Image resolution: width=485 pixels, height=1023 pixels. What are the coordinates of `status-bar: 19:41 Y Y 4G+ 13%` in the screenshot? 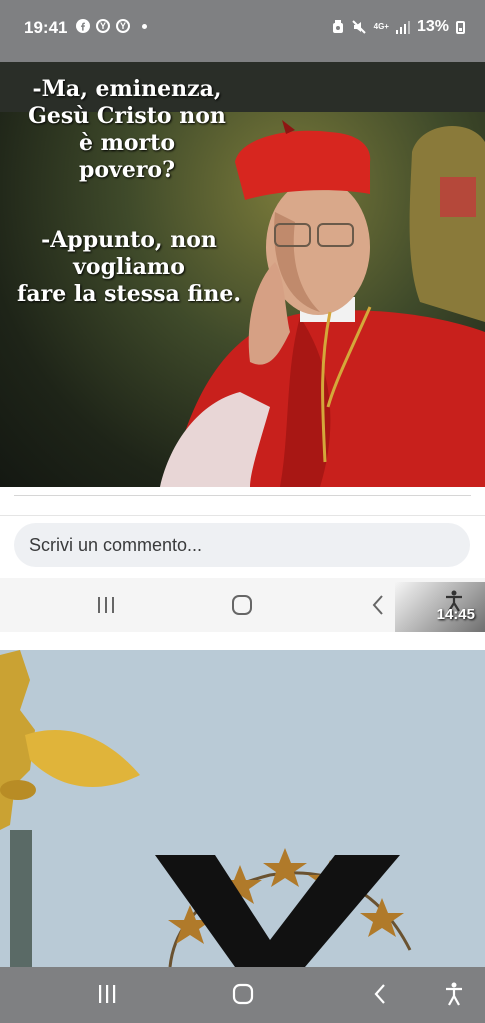 It's located at (242, 31).